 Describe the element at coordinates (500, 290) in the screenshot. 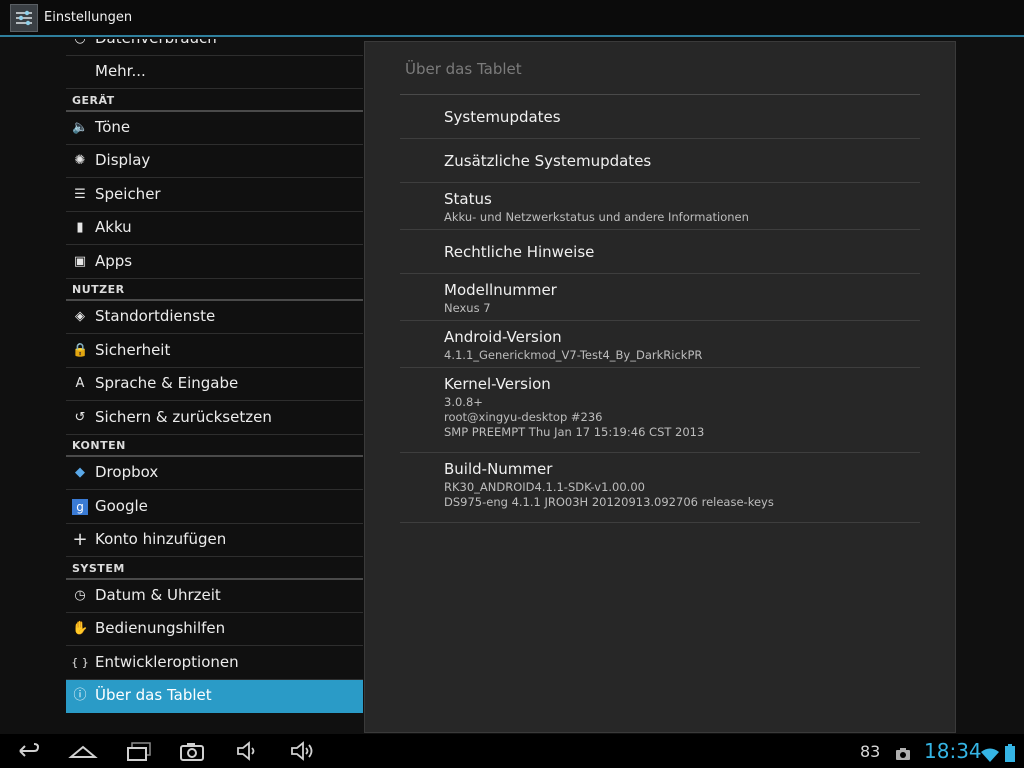

I see `about-item-title: Modellnummer` at that location.